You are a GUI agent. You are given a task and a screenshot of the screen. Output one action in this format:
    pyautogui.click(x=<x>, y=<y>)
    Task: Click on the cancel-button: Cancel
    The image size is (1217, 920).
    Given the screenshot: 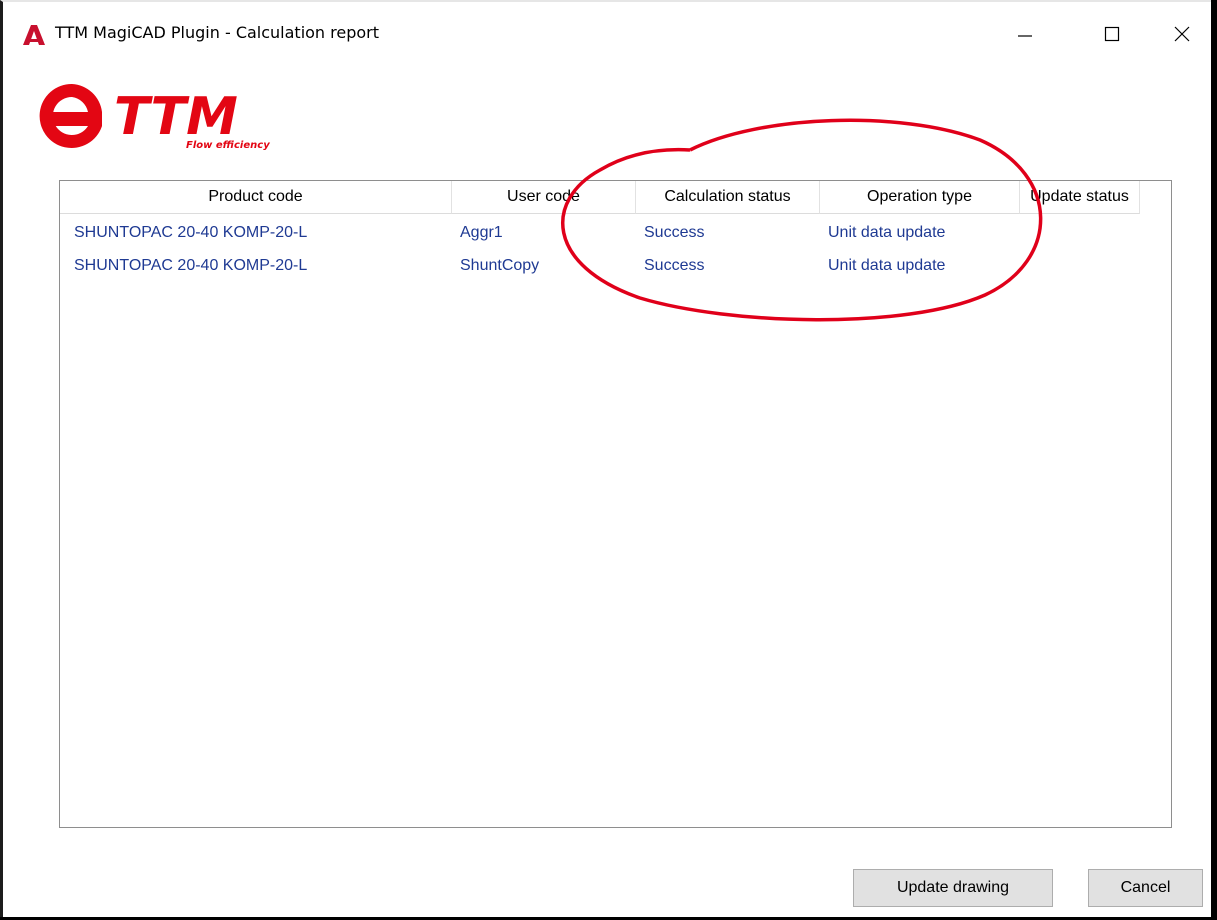 What is the action you would take?
    pyautogui.click(x=1145, y=888)
    